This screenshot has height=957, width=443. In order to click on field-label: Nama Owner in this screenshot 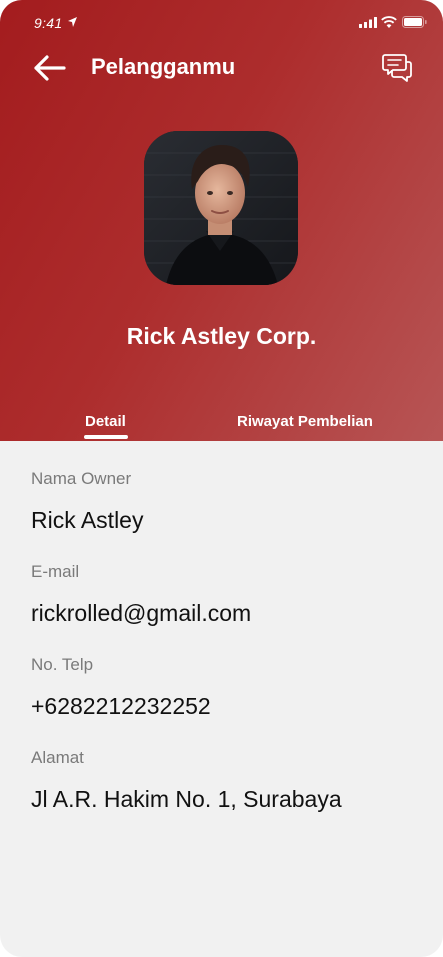, I will do `click(81, 478)`.